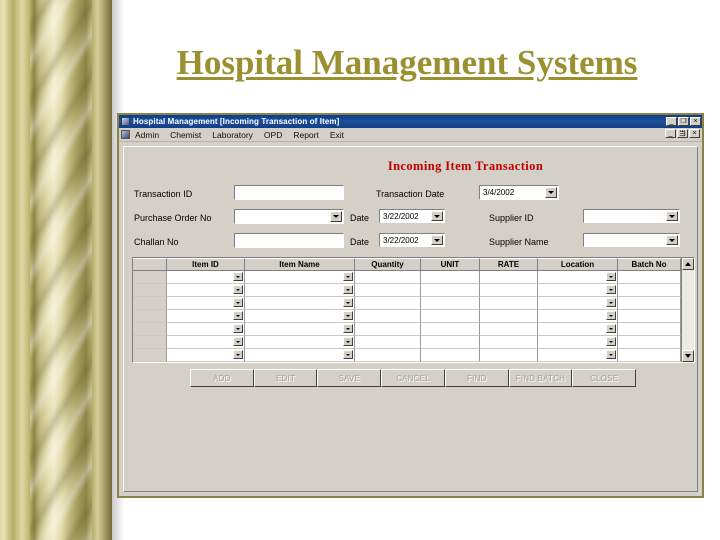 This screenshot has width=720, height=540. What do you see at coordinates (450, 264) in the screenshot?
I see `column-header-unit: UNIT` at bounding box center [450, 264].